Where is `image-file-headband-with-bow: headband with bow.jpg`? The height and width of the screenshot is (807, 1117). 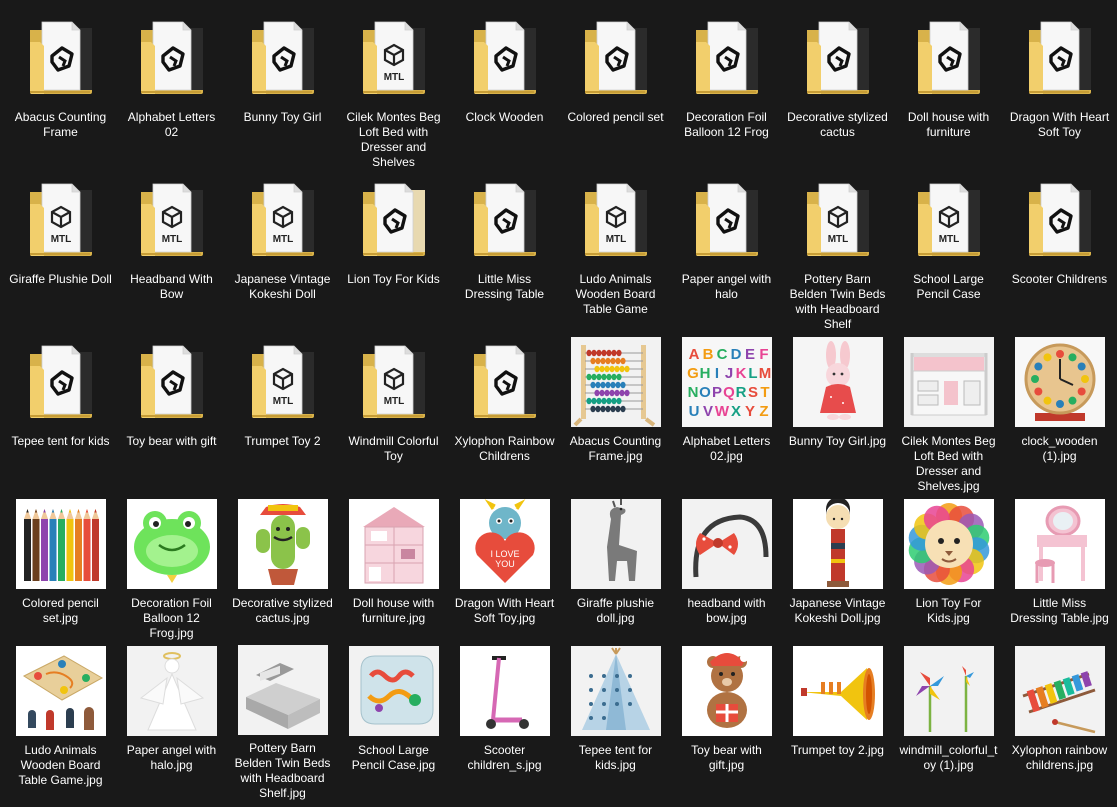
image-file-headband-with-bow: headband with bow.jpg is located at coordinates (726, 571).